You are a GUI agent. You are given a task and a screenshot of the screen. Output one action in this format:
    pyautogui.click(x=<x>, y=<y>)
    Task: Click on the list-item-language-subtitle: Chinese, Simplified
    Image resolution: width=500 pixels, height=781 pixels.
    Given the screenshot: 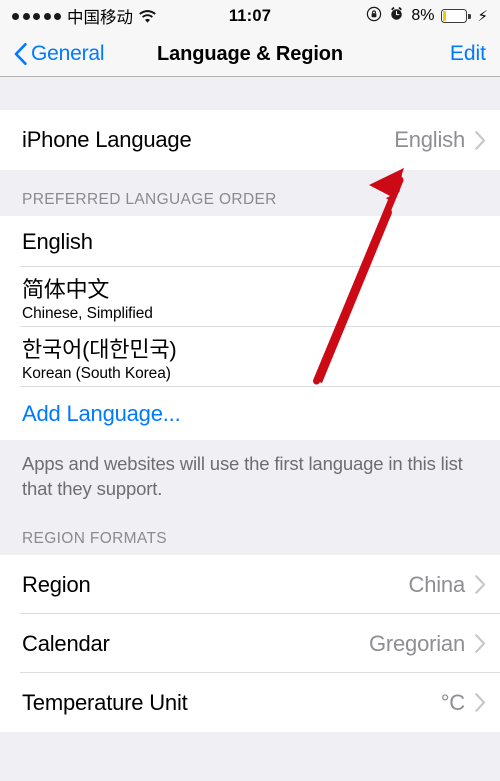 What is the action you would take?
    pyautogui.click(x=87, y=313)
    